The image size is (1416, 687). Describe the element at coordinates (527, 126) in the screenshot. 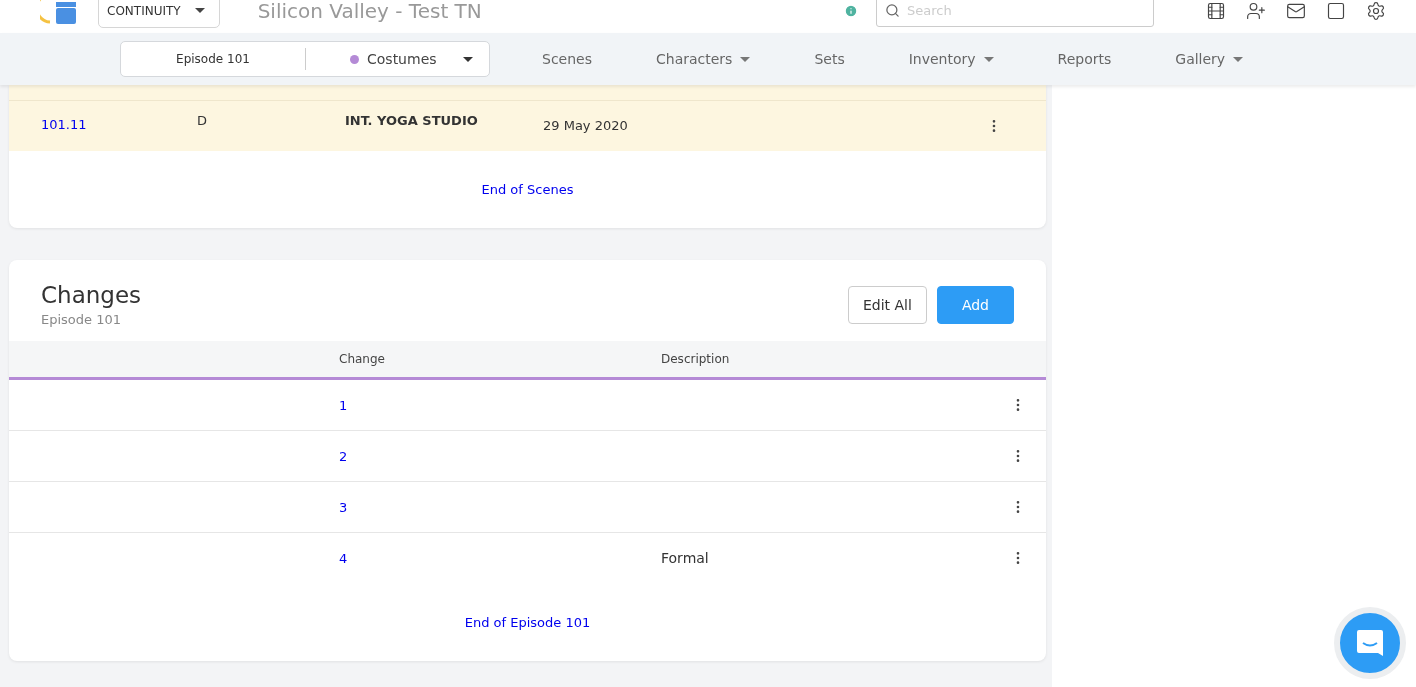

I see `scene-row: 101.11 D INT. YOGA STUDIO 29 May 2020` at that location.